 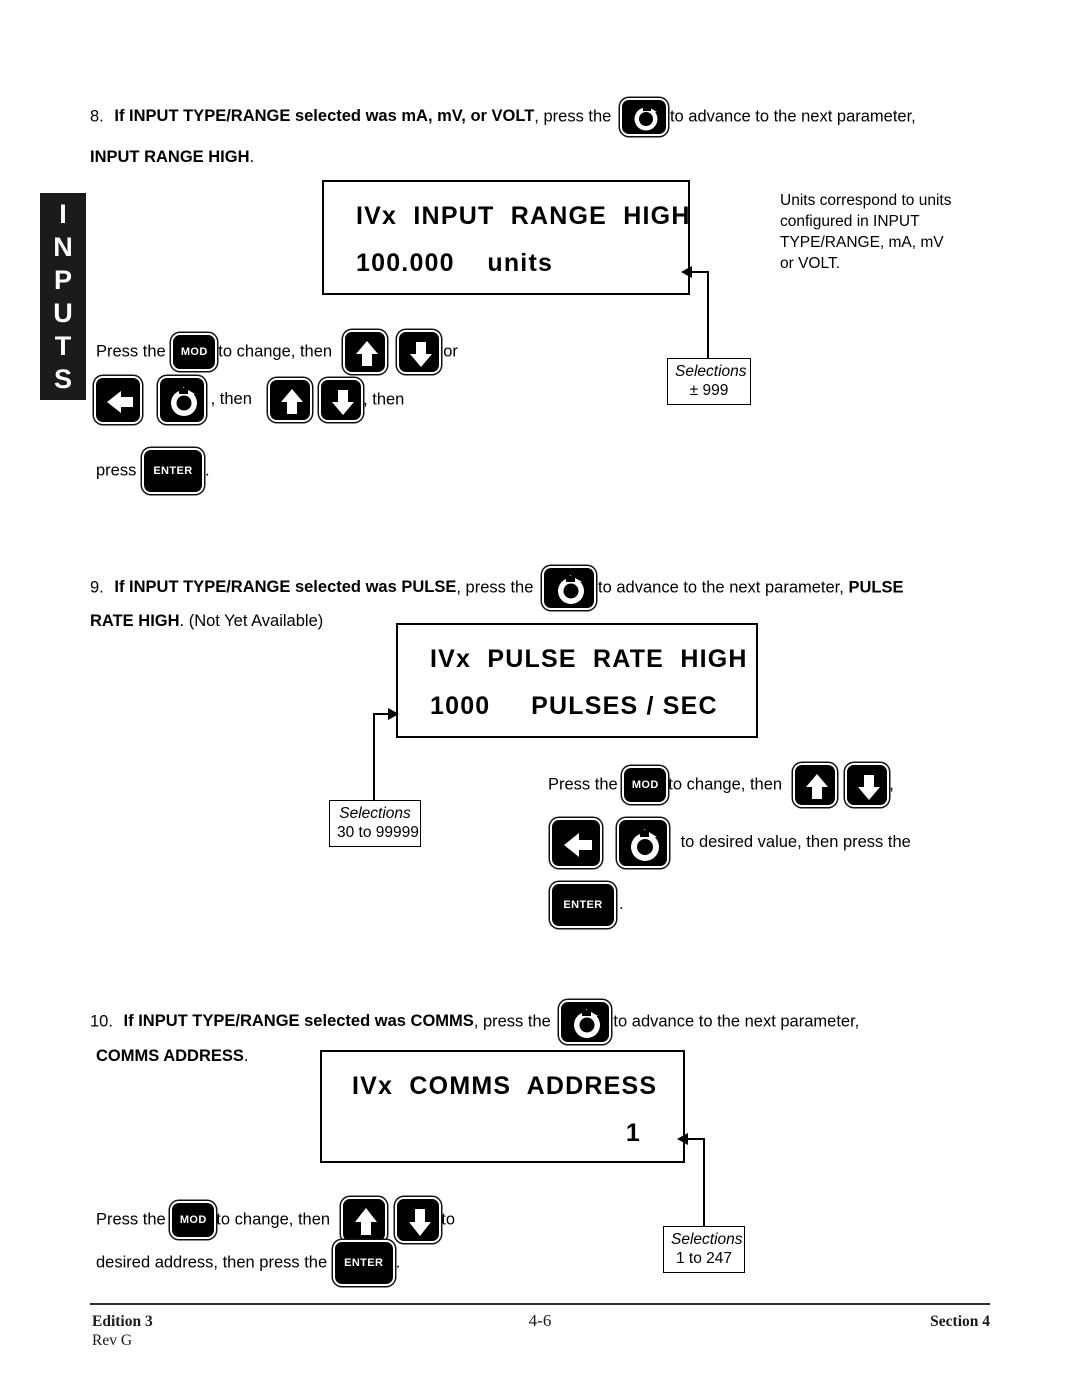 What do you see at coordinates (63, 296) in the screenshot?
I see `section-tab-inputs: I N P U T S` at bounding box center [63, 296].